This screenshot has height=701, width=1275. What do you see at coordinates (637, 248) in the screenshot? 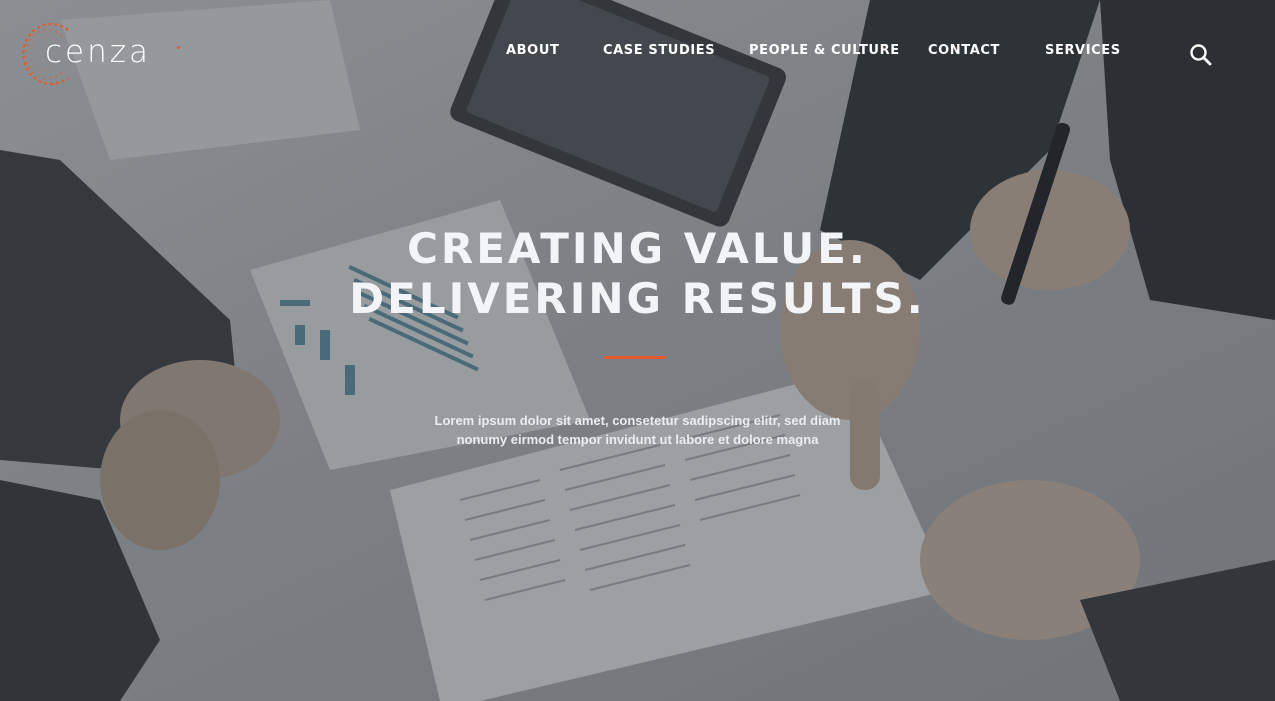
I see `hero-headline-line: CREATING VALUE.` at bounding box center [637, 248].